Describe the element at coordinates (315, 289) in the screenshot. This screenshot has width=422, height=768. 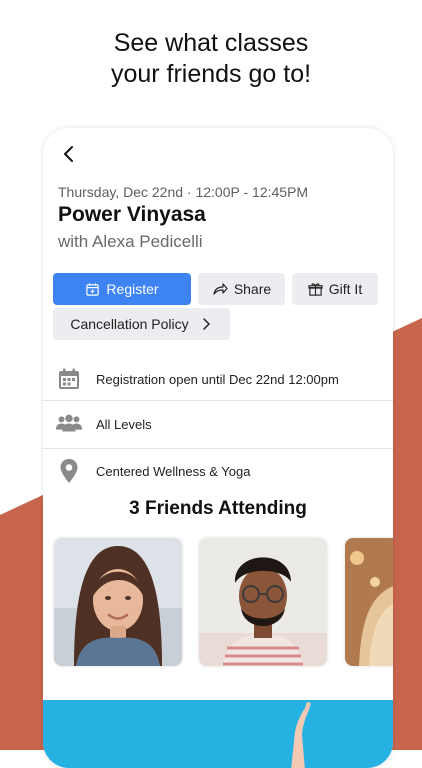
I see `gift-icon` at that location.